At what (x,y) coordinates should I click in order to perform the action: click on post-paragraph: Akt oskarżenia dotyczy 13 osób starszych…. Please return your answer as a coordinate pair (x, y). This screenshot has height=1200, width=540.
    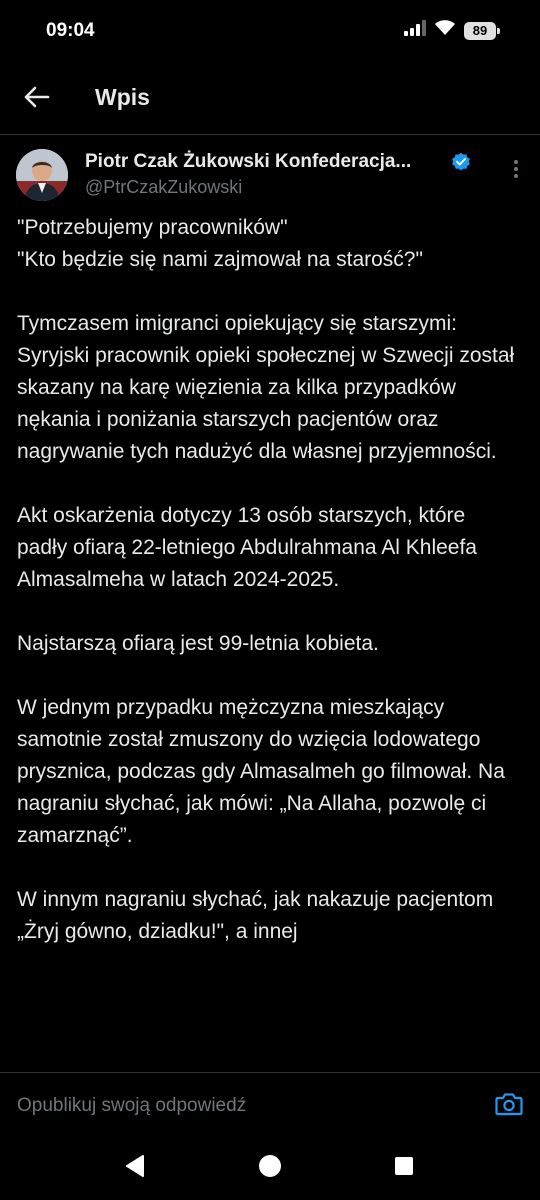
    Looking at the image, I should click on (247, 547).